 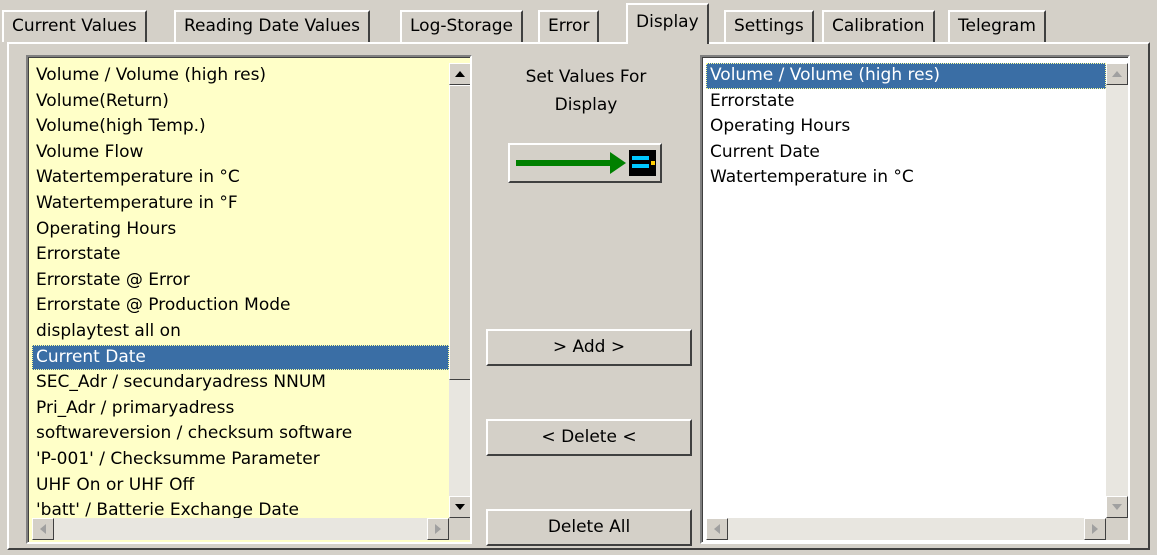 What do you see at coordinates (586, 91) in the screenshot?
I see `set-values-caption: Set Values For Display` at bounding box center [586, 91].